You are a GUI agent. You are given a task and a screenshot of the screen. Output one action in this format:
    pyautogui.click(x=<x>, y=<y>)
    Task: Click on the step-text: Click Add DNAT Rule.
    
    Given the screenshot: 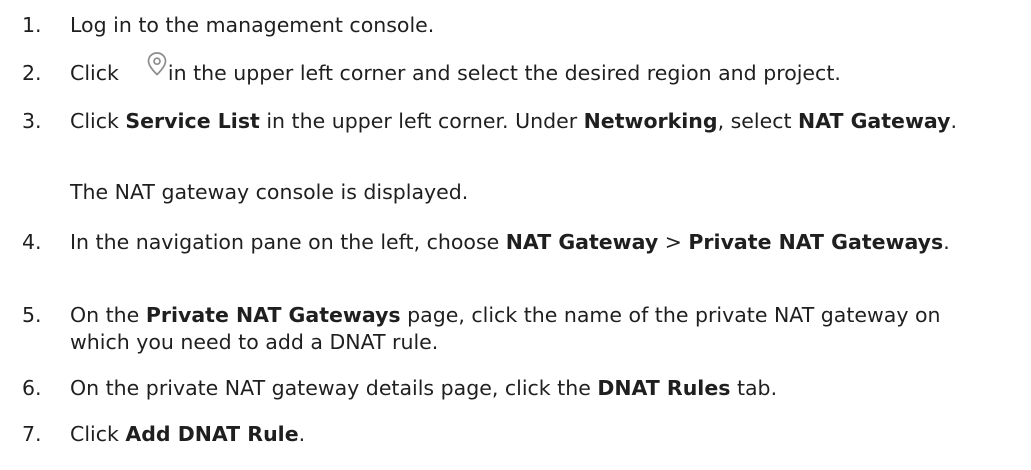 What is the action you would take?
    pyautogui.click(x=549, y=434)
    